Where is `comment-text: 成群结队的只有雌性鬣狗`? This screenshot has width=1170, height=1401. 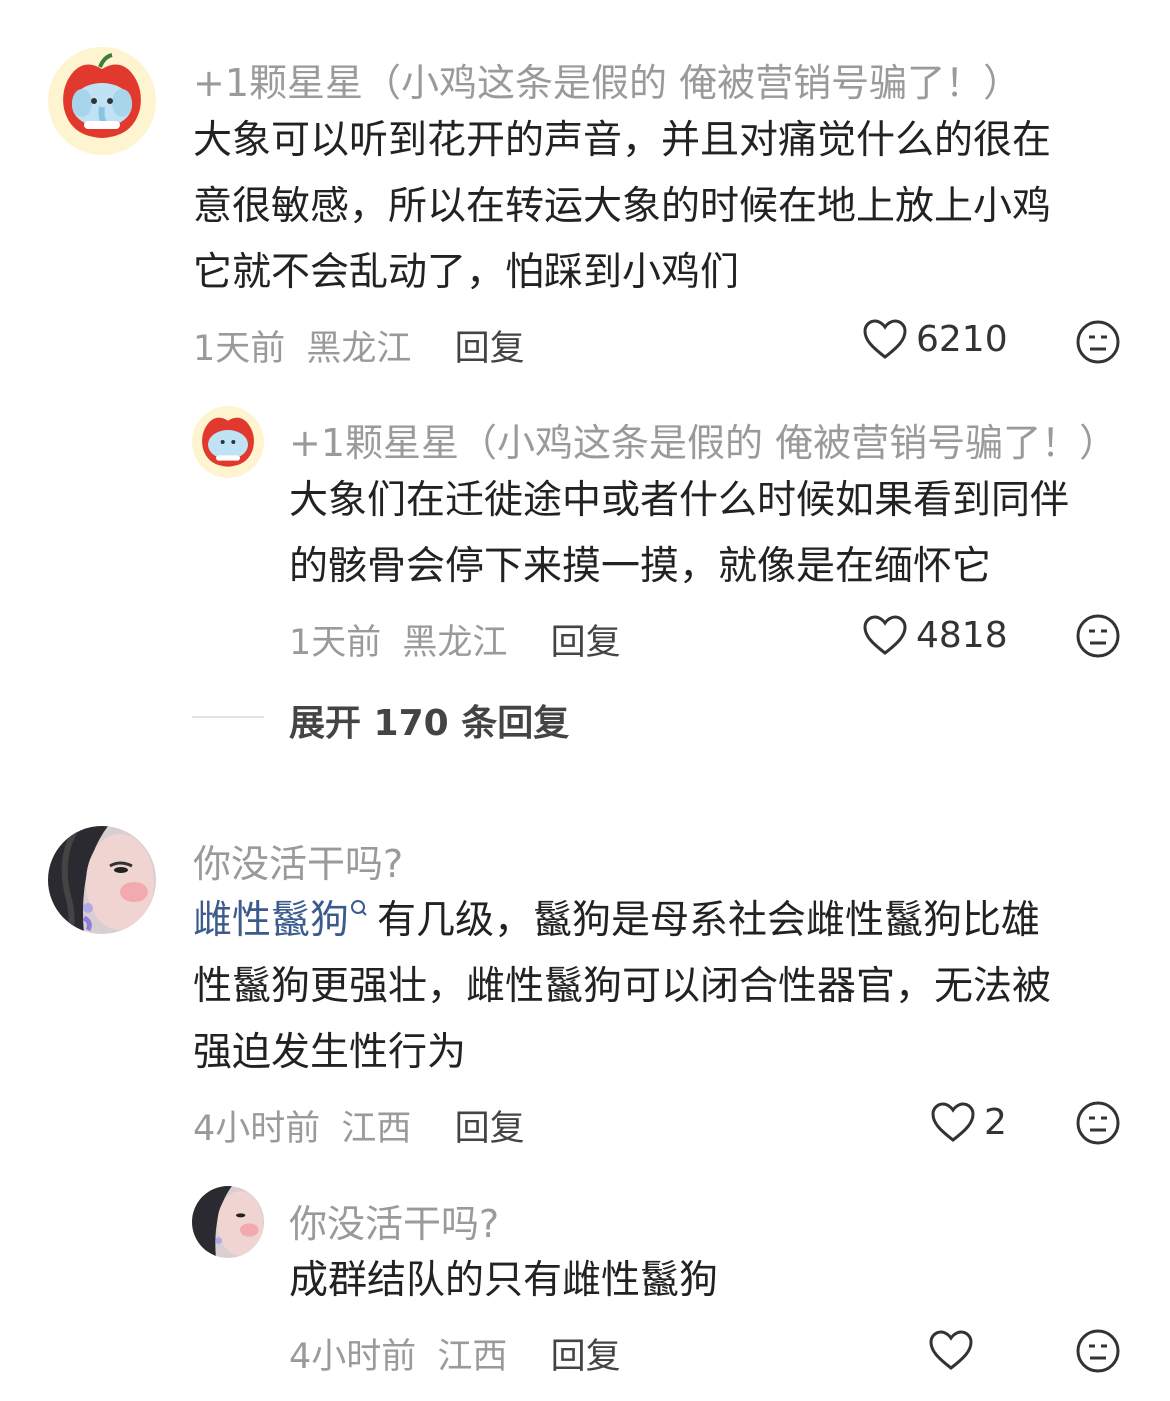 comment-text: 成群结队的只有雌性鬣狗 is located at coordinates (714, 1281).